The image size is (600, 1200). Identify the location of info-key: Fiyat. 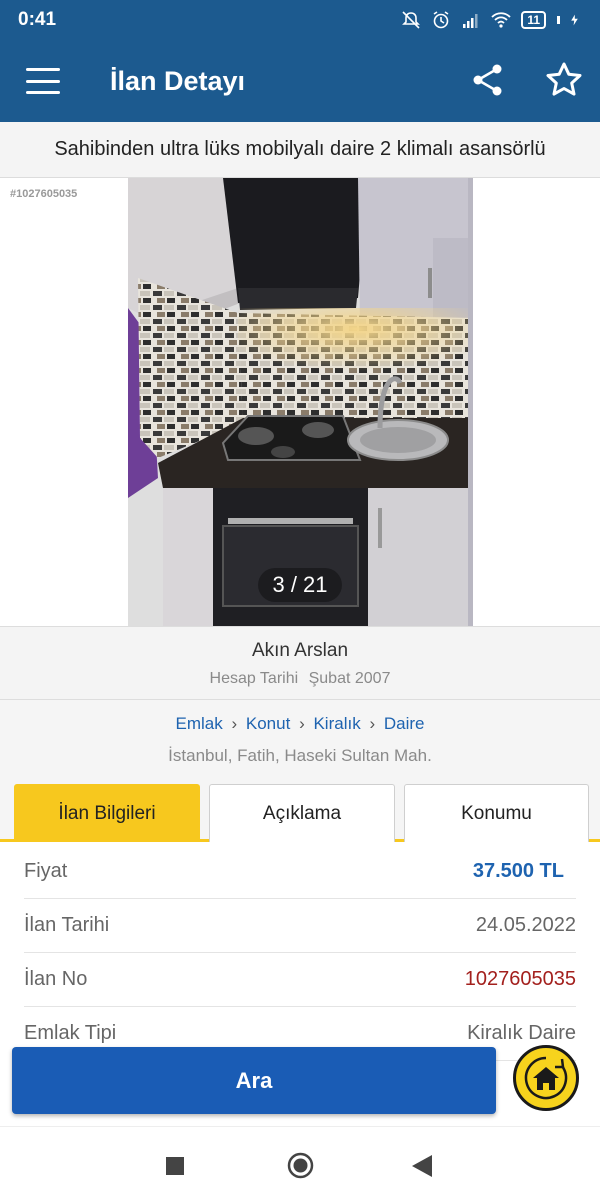
(46, 871).